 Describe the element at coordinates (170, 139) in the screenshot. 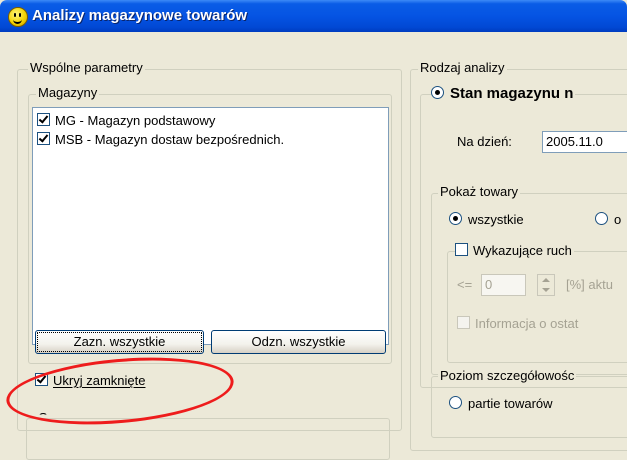

I see `warehouse-label: MSB - Magazyn dostaw bezpośrednich.` at that location.